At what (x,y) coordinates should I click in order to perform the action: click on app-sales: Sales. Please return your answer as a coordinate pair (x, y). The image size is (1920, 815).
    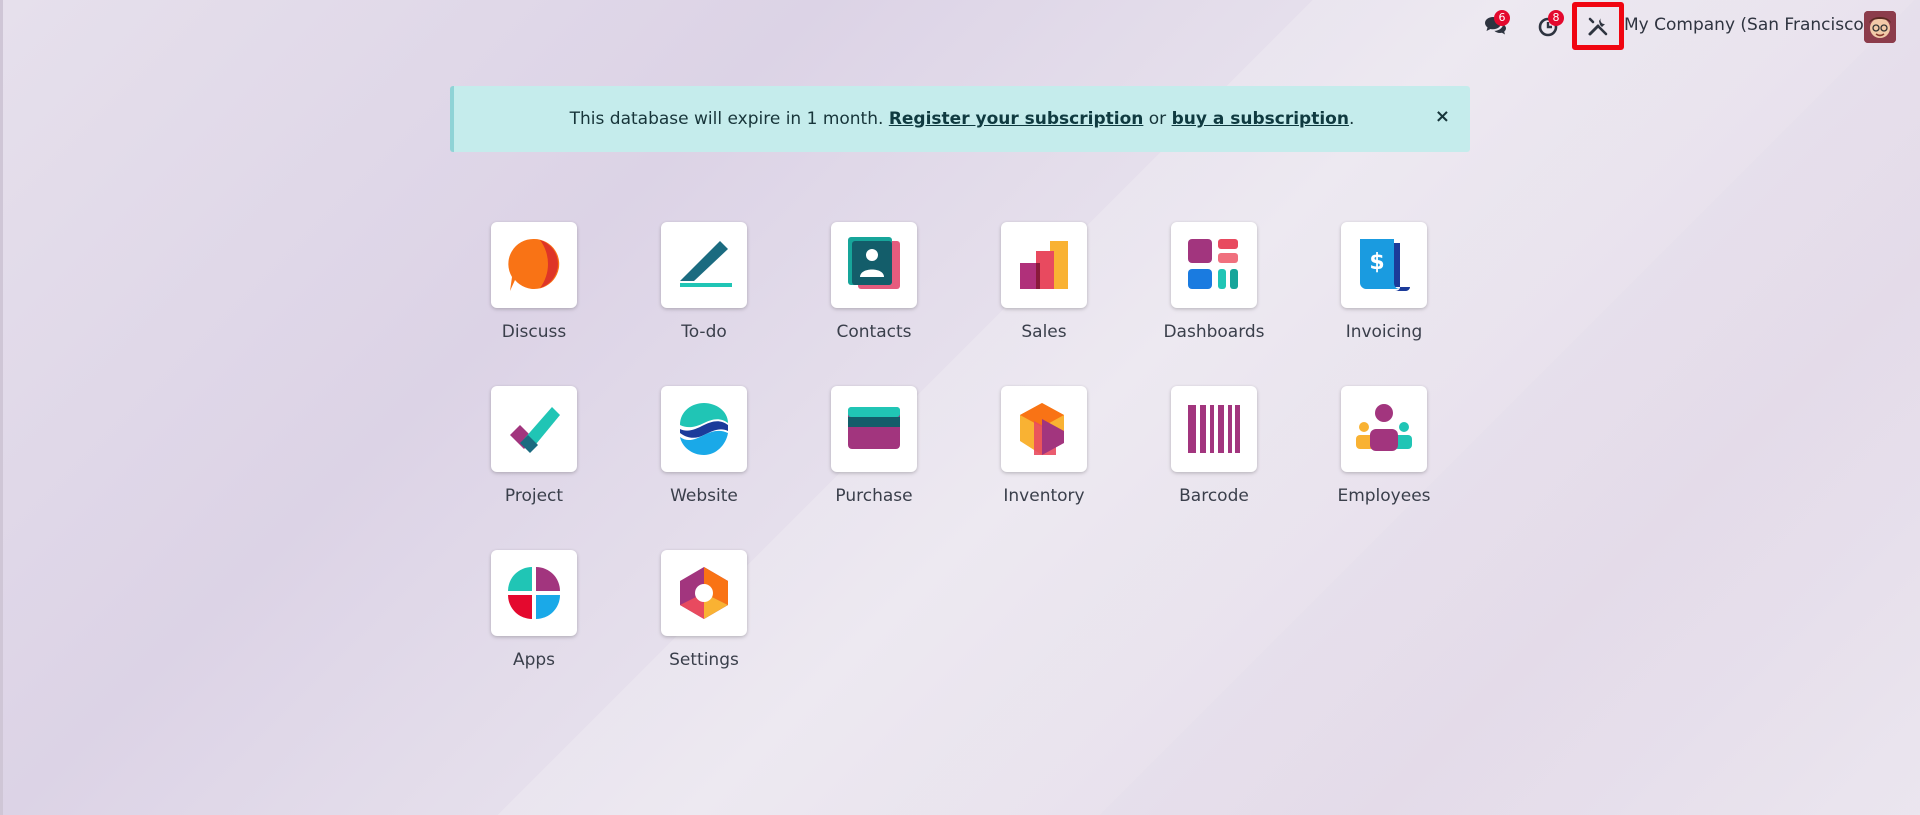
    Looking at the image, I should click on (1044, 292).